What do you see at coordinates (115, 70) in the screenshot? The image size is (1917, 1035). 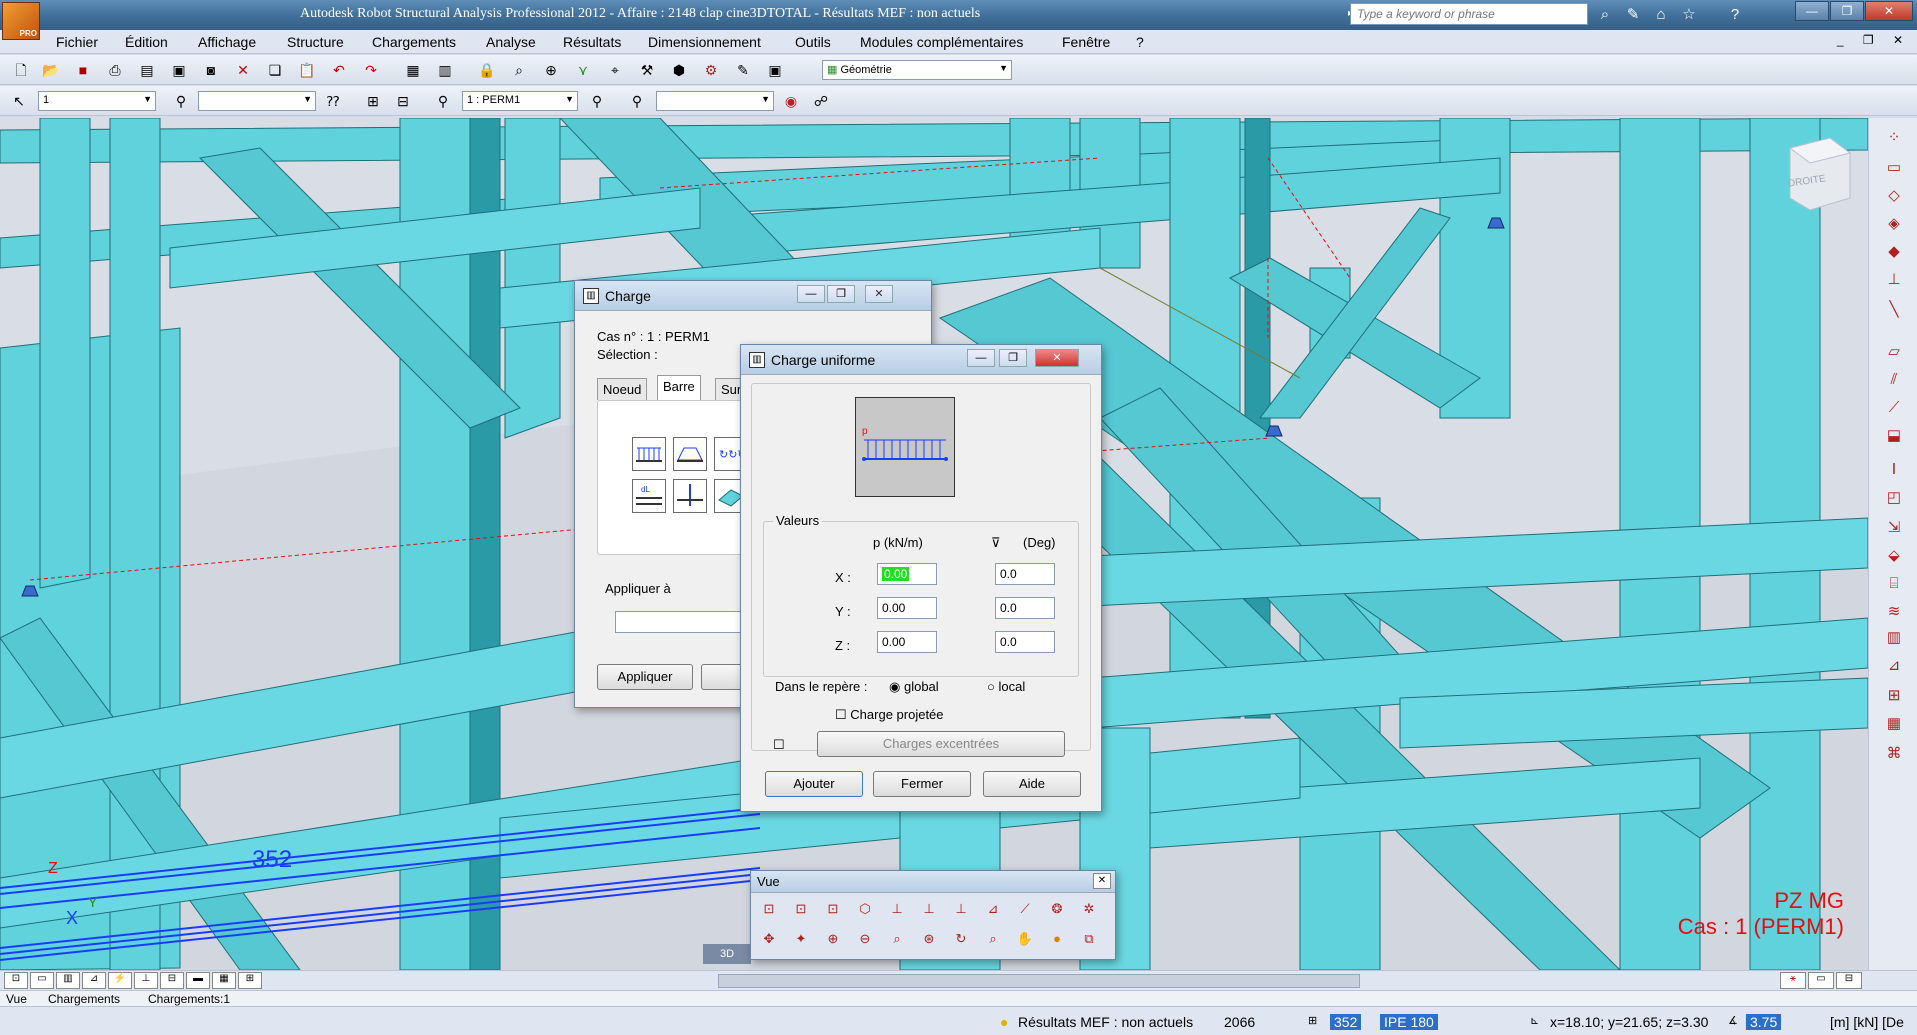 I see `print-icon: ⎙` at bounding box center [115, 70].